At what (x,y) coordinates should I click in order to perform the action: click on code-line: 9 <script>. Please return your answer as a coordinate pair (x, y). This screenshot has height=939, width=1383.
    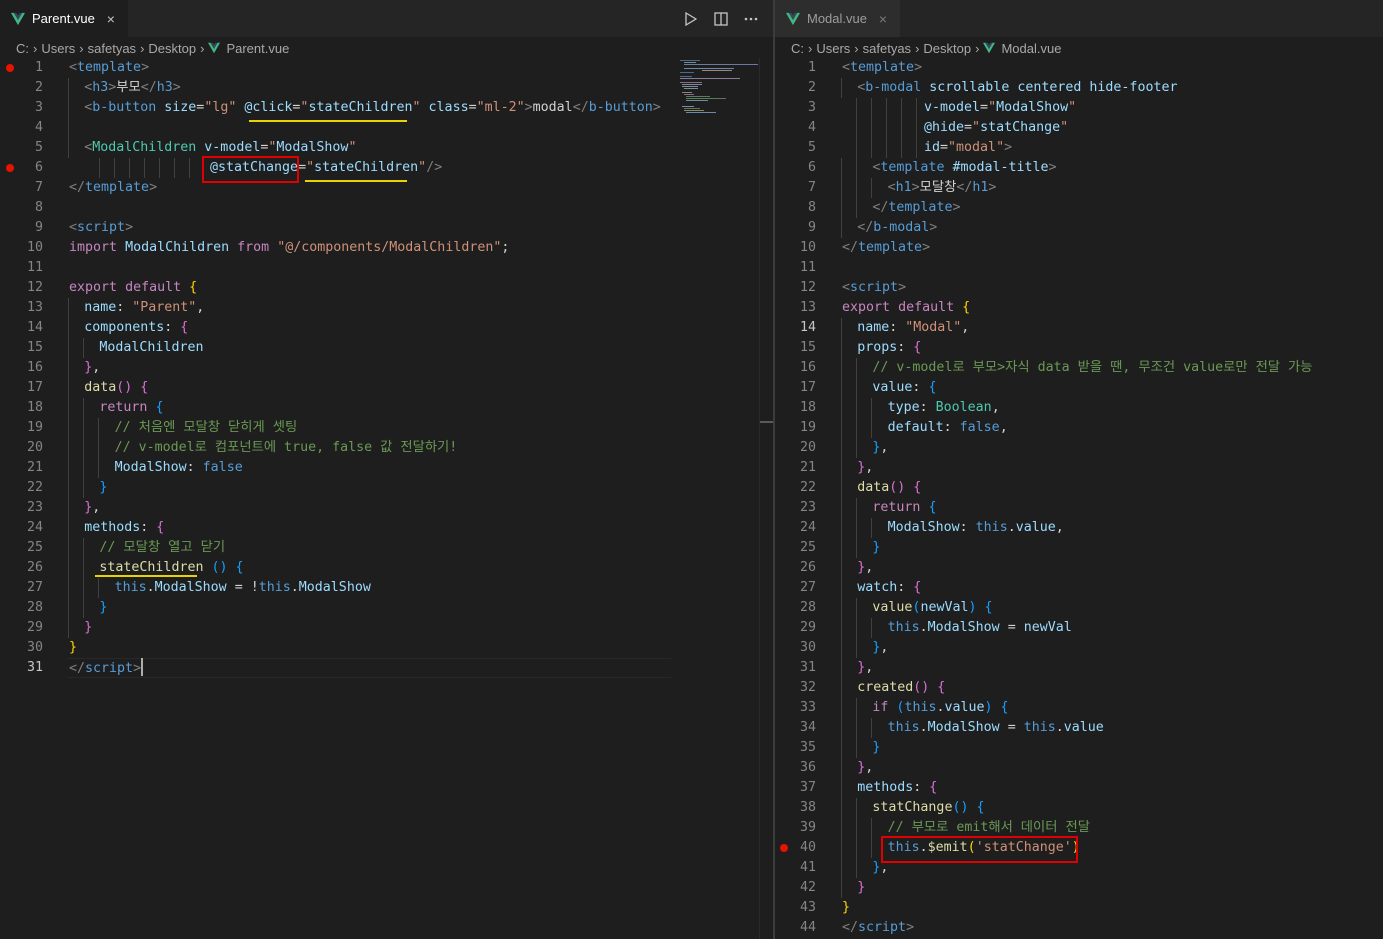
    Looking at the image, I should click on (386, 228).